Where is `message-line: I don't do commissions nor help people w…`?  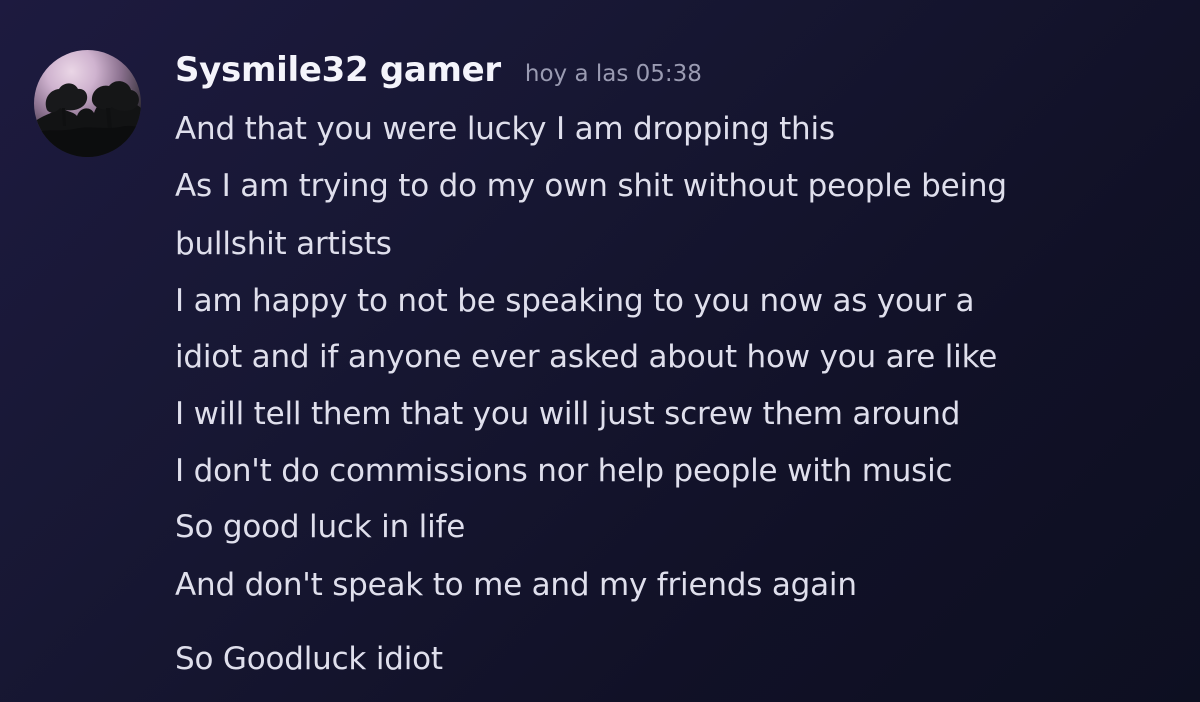 message-line: I don't do commissions nor help people w… is located at coordinates (564, 471).